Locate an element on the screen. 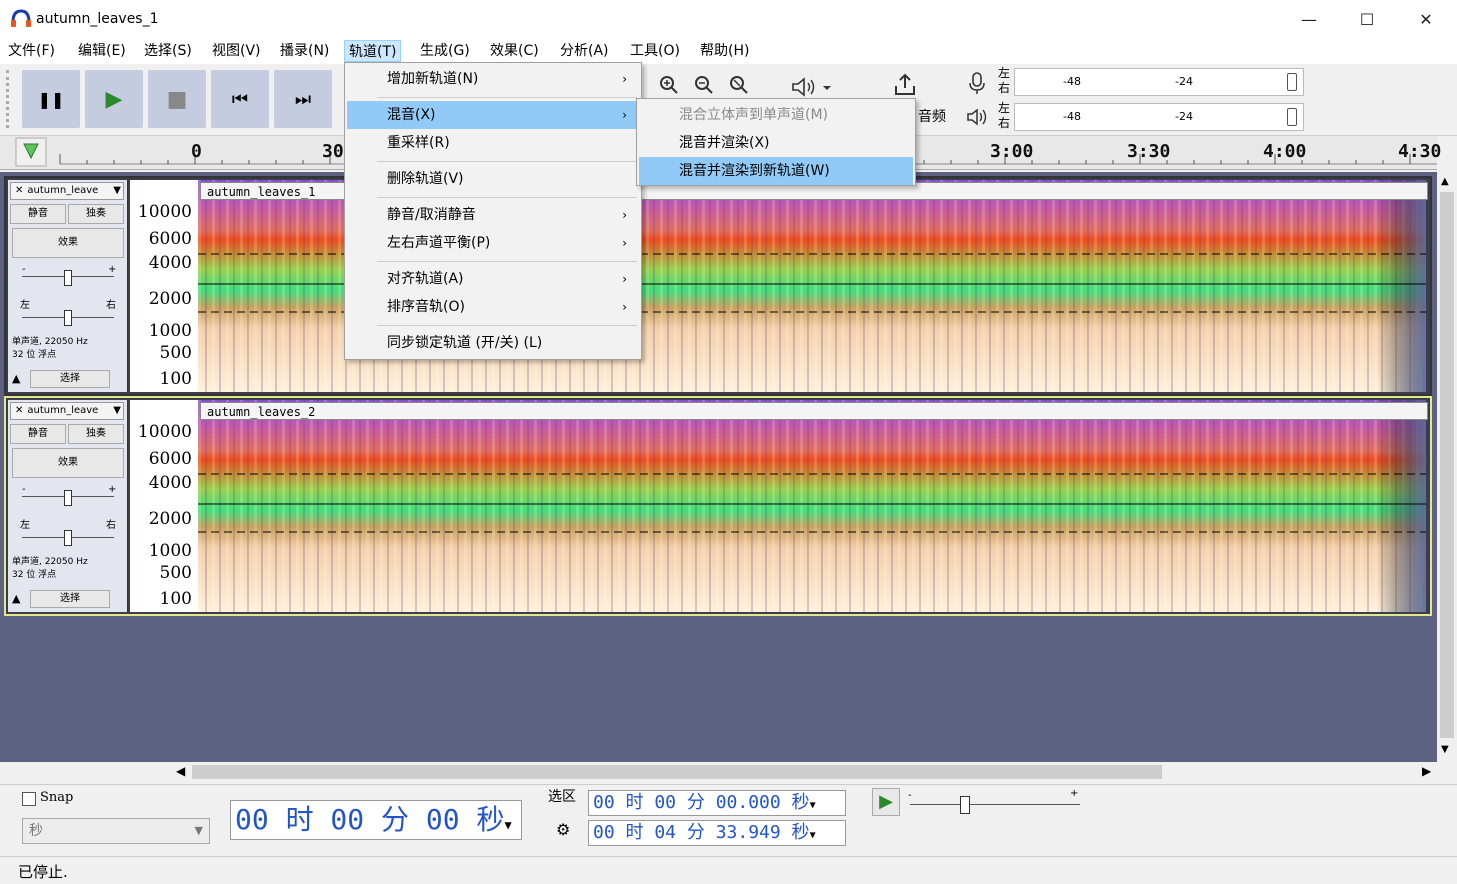 The width and height of the screenshot is (1457, 884). zoom-fit-icon is located at coordinates (739, 85).